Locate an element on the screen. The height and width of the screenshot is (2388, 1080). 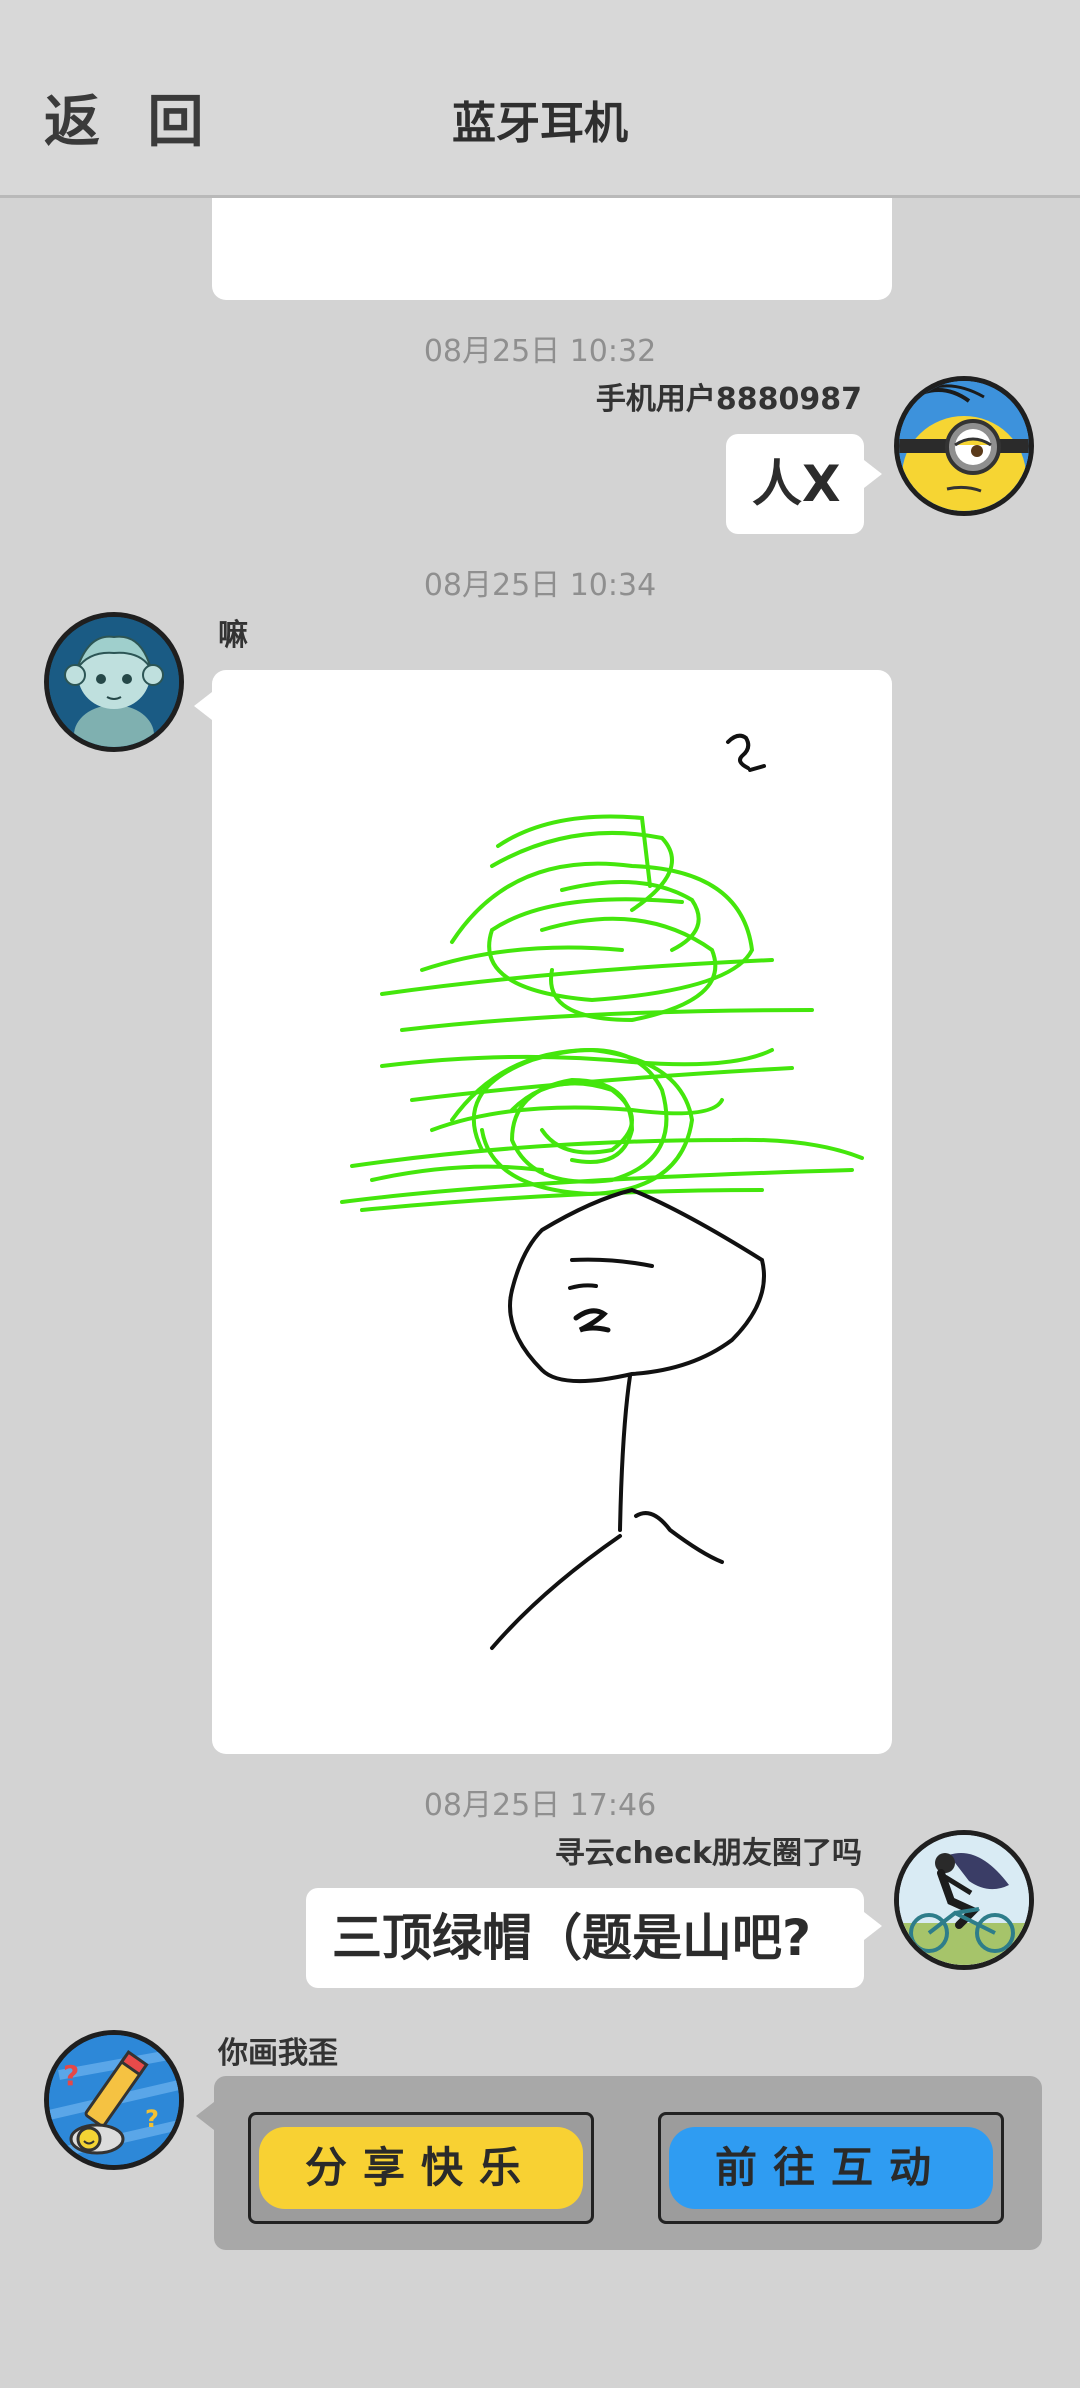
sender-name: 寻云check朋友圈了吗 is located at coordinates (708, 1853).